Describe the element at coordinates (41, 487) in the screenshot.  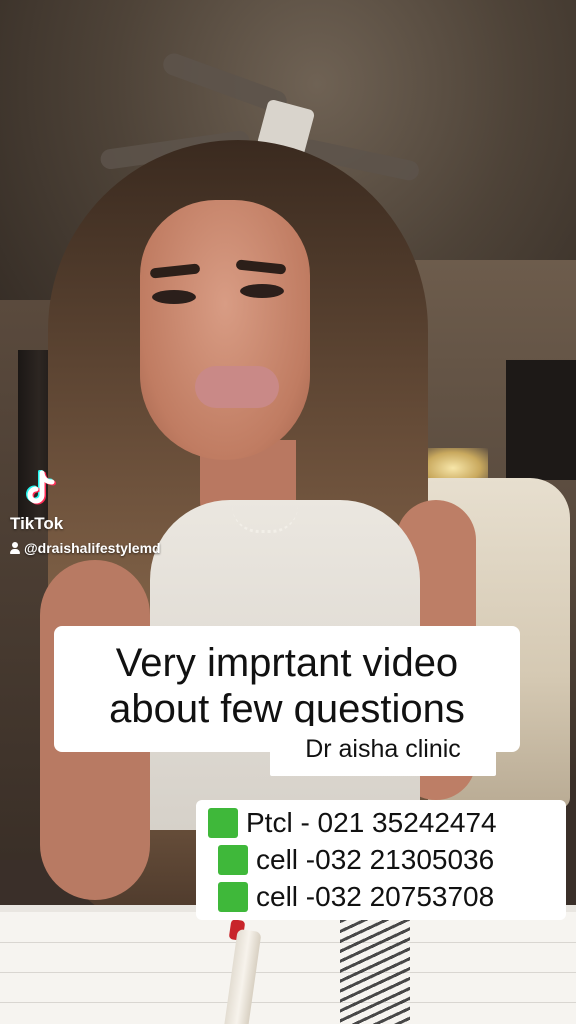
I see `tiktok-logo-icon` at that location.